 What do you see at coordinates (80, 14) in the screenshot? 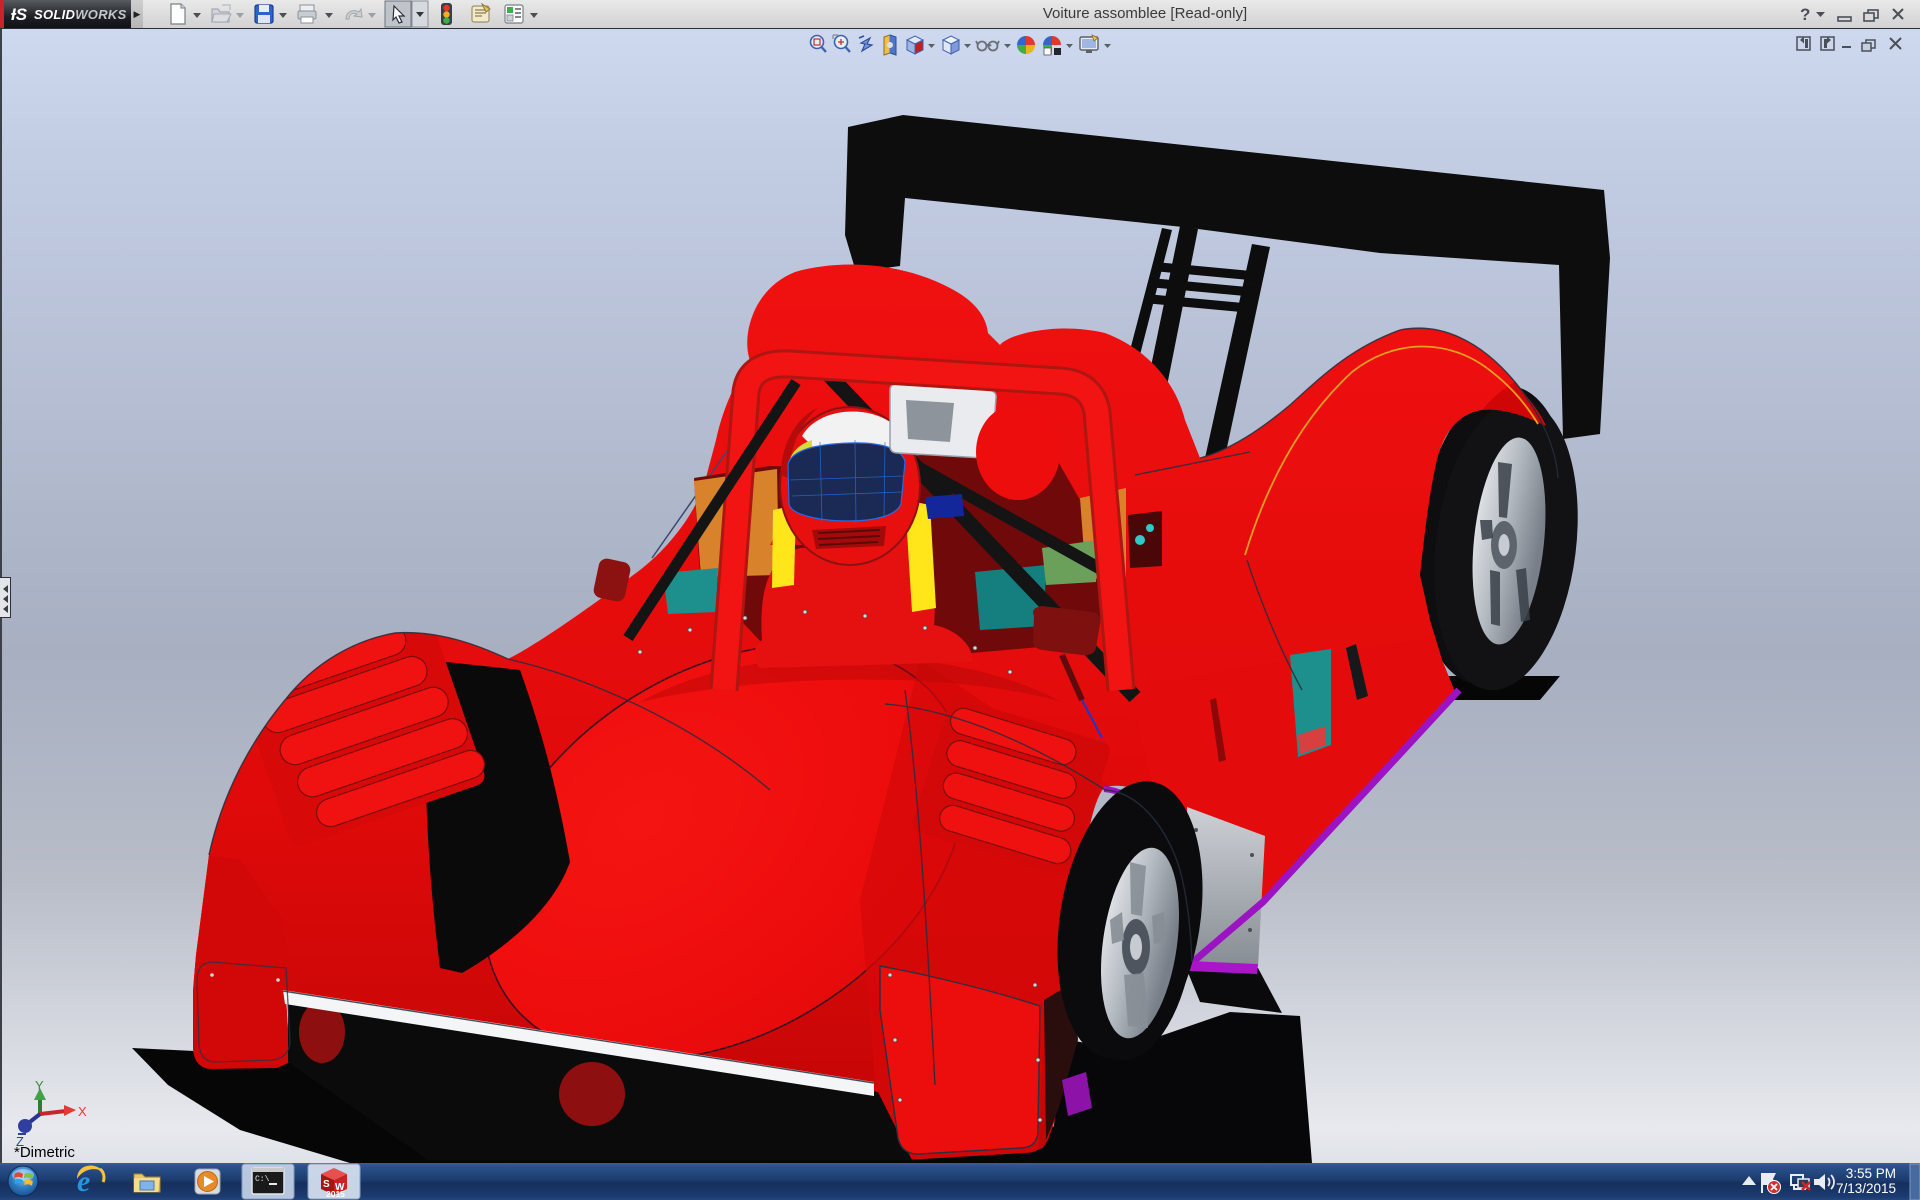
I see `svg-text: SOLIDWORKS` at bounding box center [80, 14].